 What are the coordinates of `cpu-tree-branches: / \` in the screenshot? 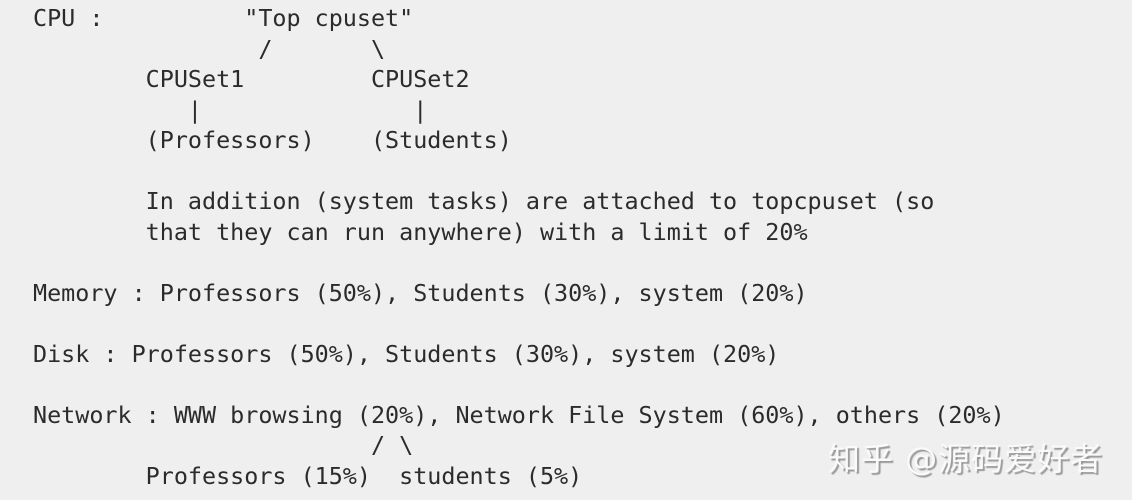 It's located at (209, 48).